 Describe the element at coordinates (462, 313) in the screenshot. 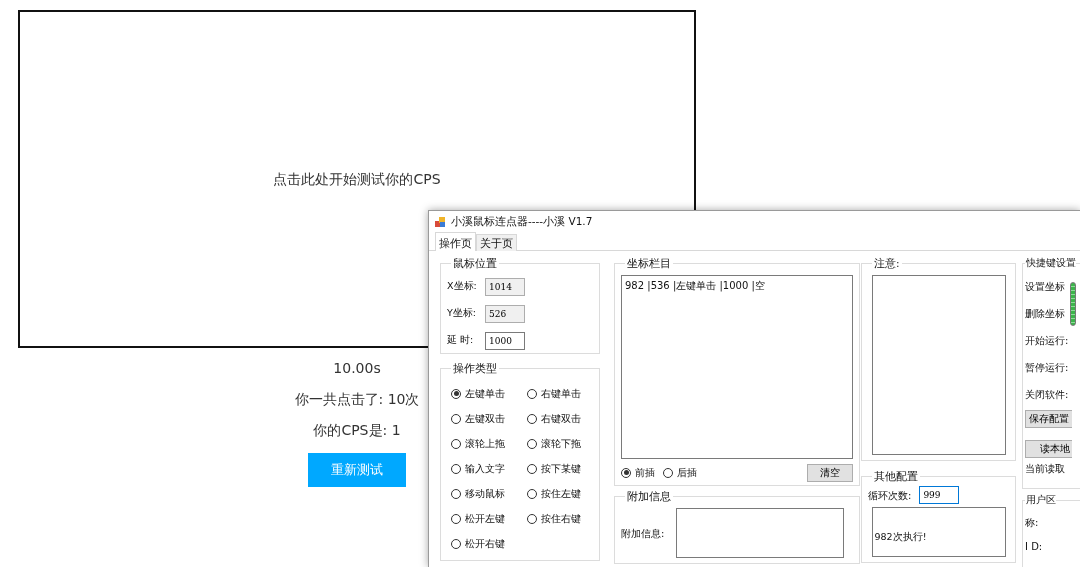

I see `field-label: Y坐标:` at that location.